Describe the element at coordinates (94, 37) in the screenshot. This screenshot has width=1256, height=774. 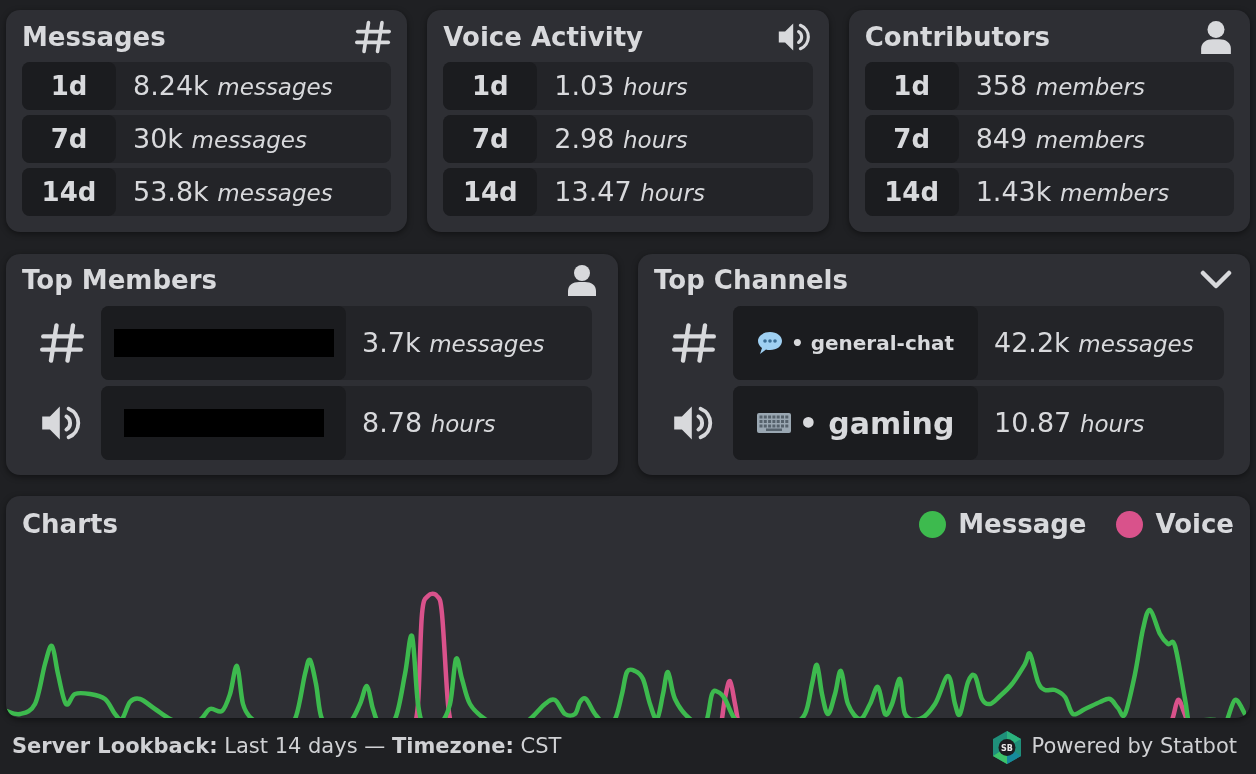
I see `card-title: Messages` at that location.